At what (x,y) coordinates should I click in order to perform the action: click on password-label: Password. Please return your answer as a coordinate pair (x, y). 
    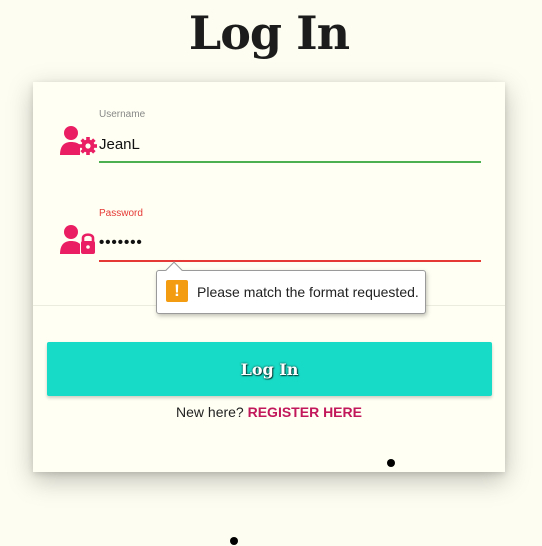
    Looking at the image, I should click on (121, 213).